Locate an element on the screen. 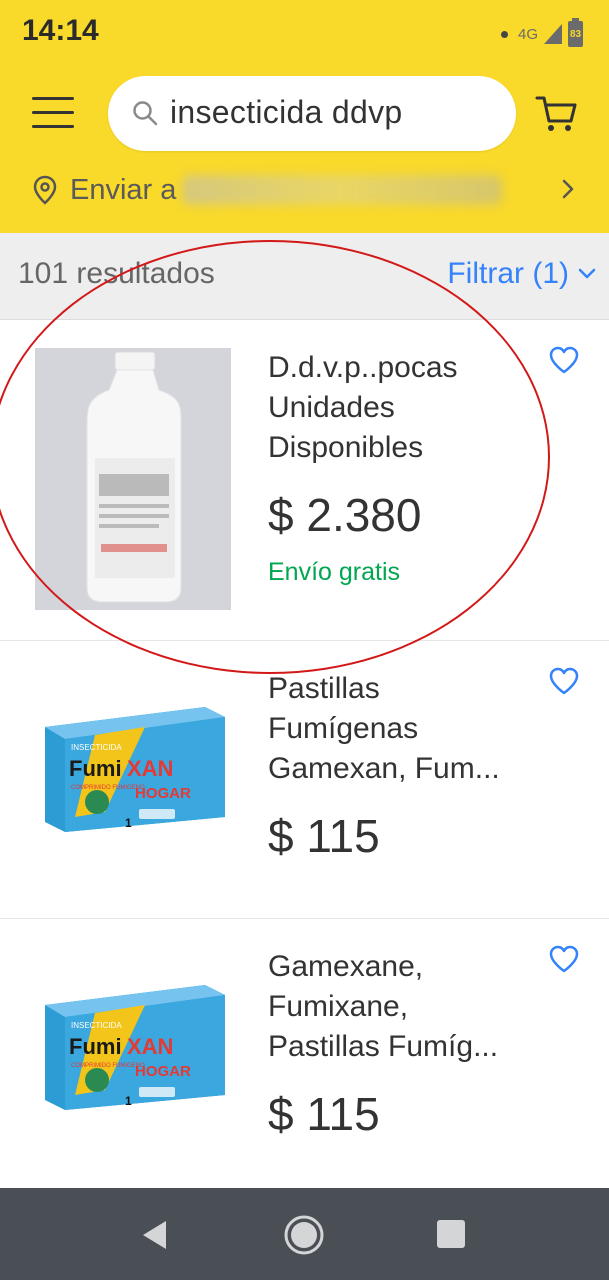 The image size is (609, 1280). filter-button: Filtrar (1) is located at coordinates (522, 274).